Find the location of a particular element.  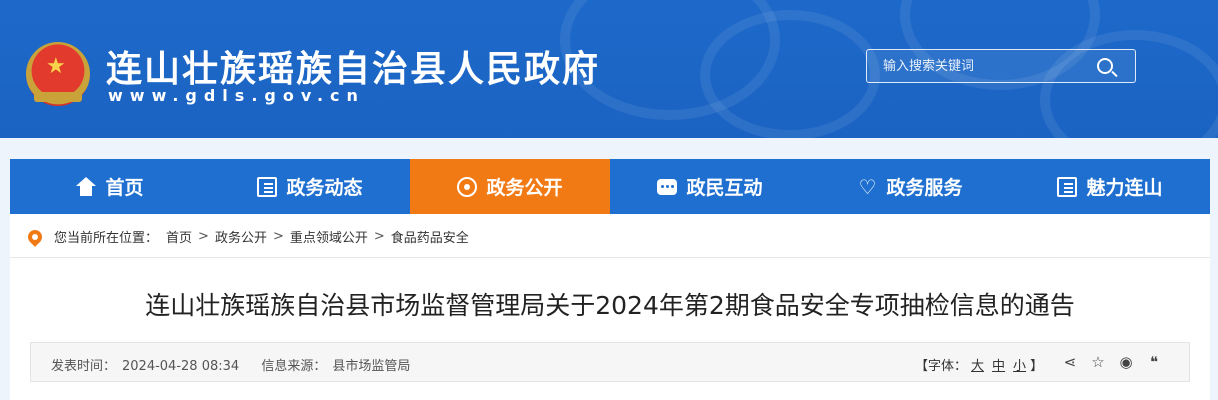

nav-item-label: 政民互动 is located at coordinates (724, 188).